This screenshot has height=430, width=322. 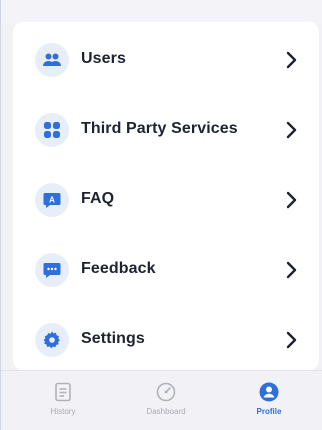 What do you see at coordinates (52, 130) in the screenshot?
I see `grid-icon` at bounding box center [52, 130].